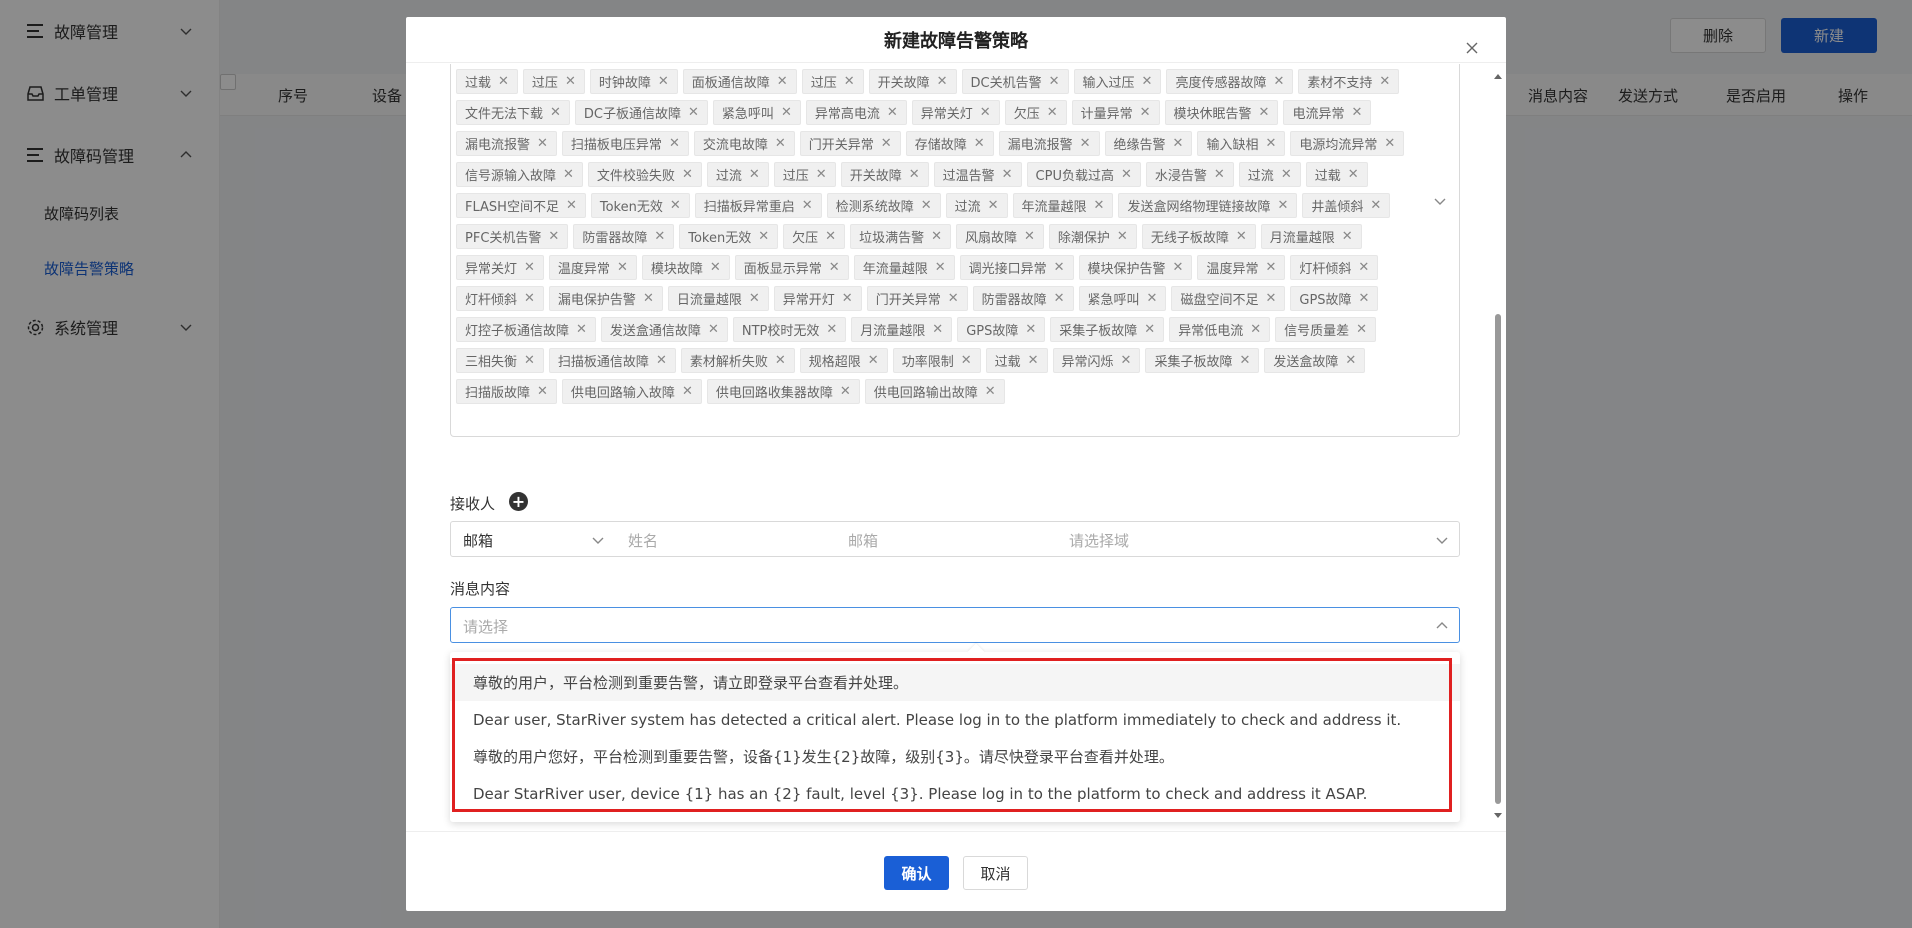 This screenshot has width=1912, height=928. What do you see at coordinates (1498, 559) in the screenshot?
I see `scroll-thumb` at bounding box center [1498, 559].